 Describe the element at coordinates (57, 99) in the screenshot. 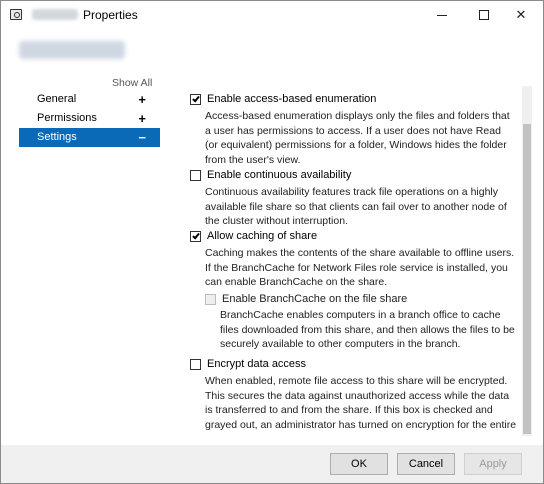

I see `sidebar-item-label: General` at that location.